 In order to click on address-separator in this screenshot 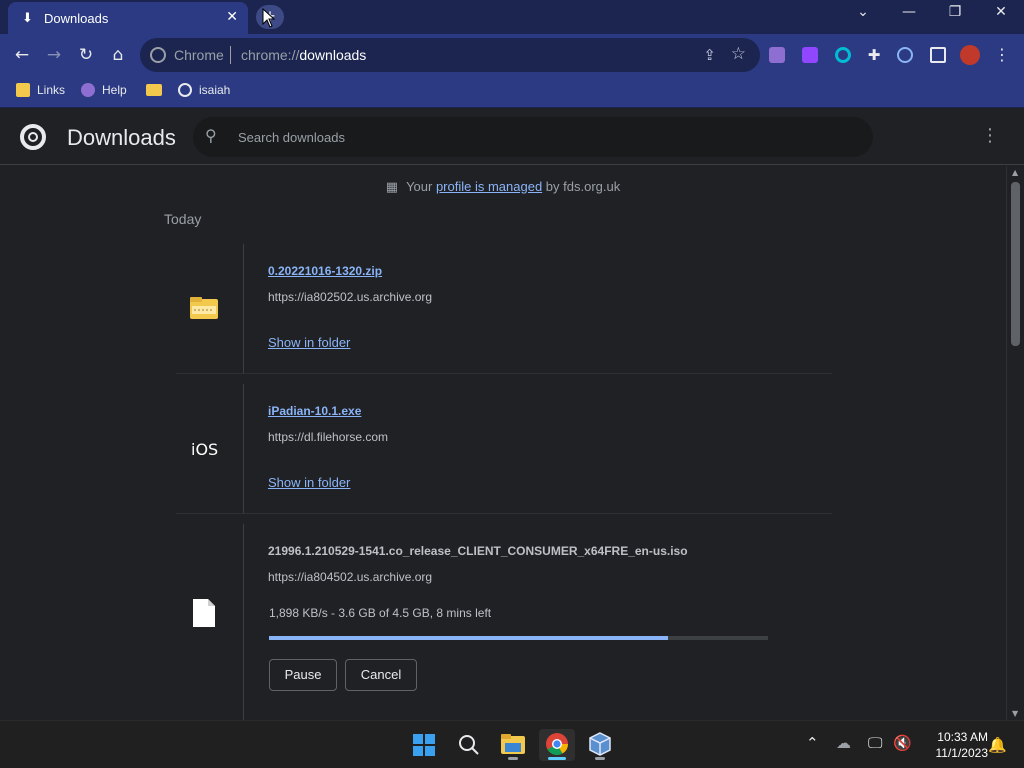, I will do `click(230, 55)`.